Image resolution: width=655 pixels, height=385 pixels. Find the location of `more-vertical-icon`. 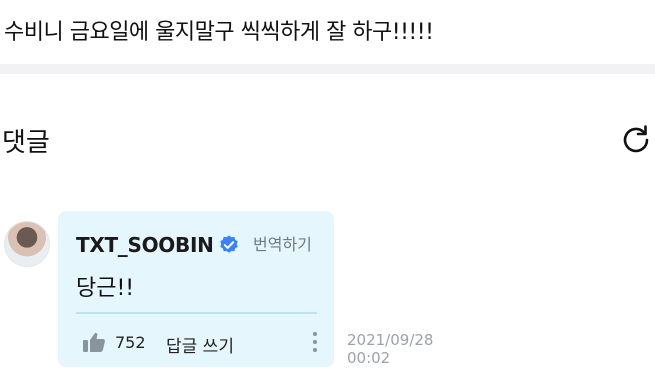

more-vertical-icon is located at coordinates (315, 342).